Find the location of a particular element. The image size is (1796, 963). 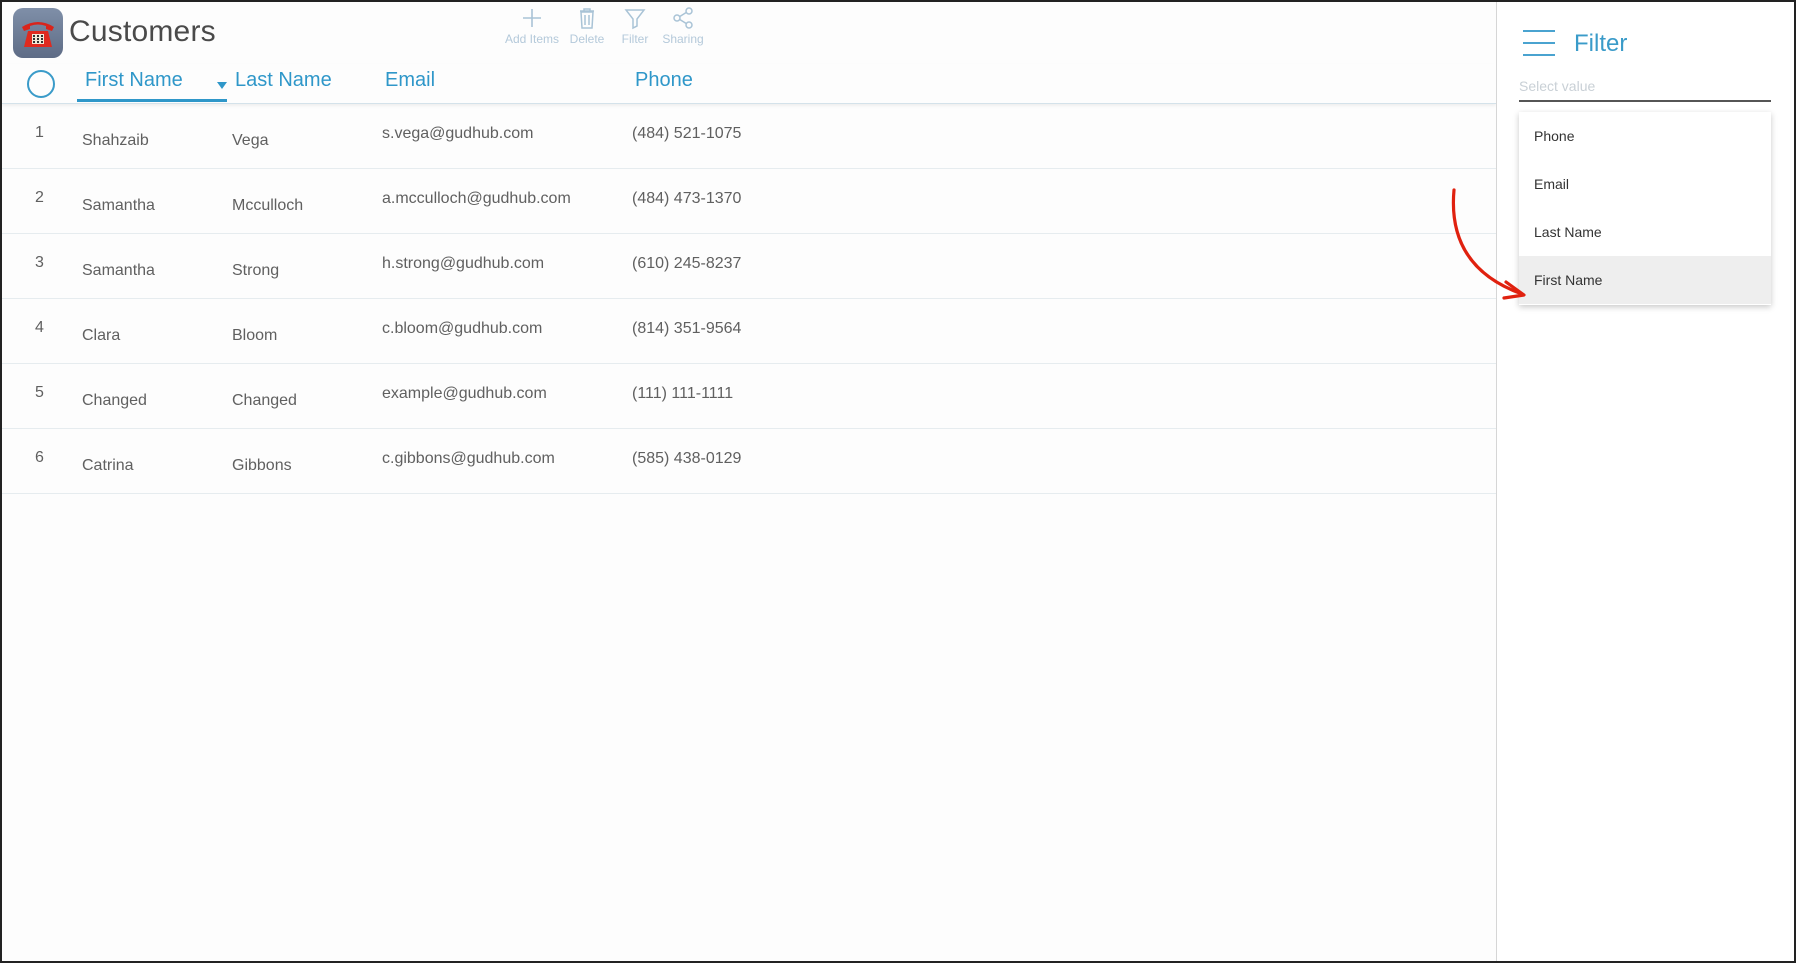

filter-panel-title: Filter is located at coordinates (1601, 43).